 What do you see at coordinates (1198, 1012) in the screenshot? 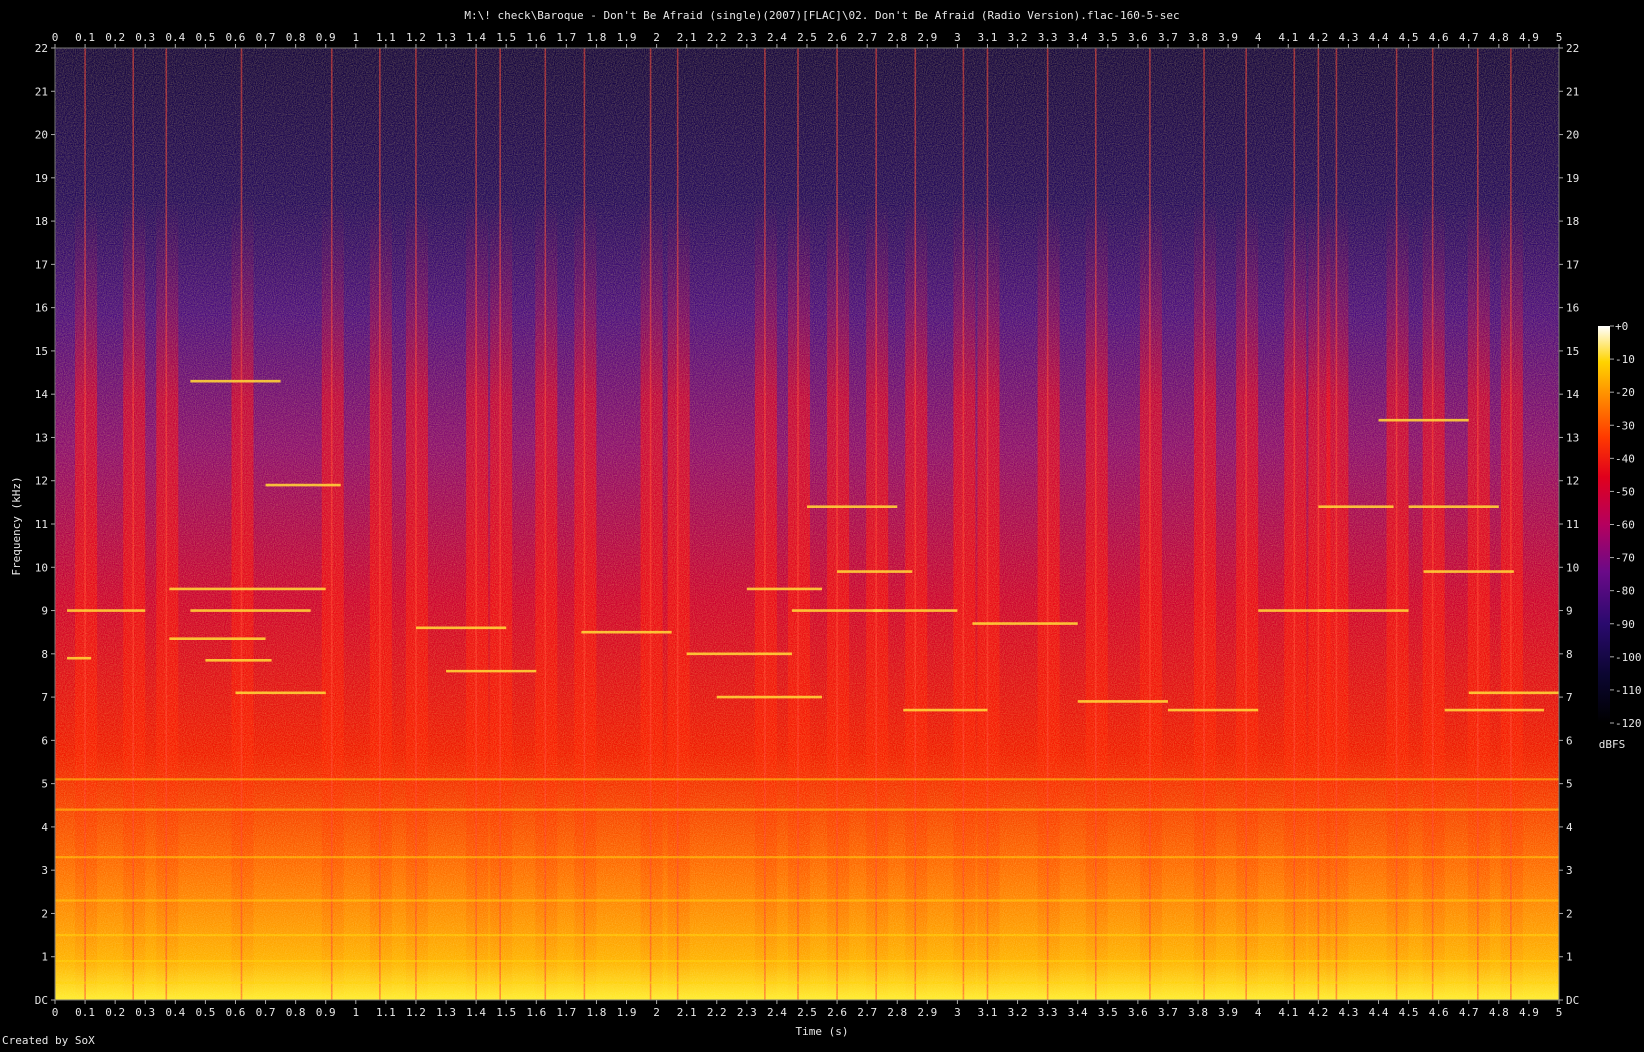
I see `x-tick-label-bottom: 3.8` at bounding box center [1198, 1012].